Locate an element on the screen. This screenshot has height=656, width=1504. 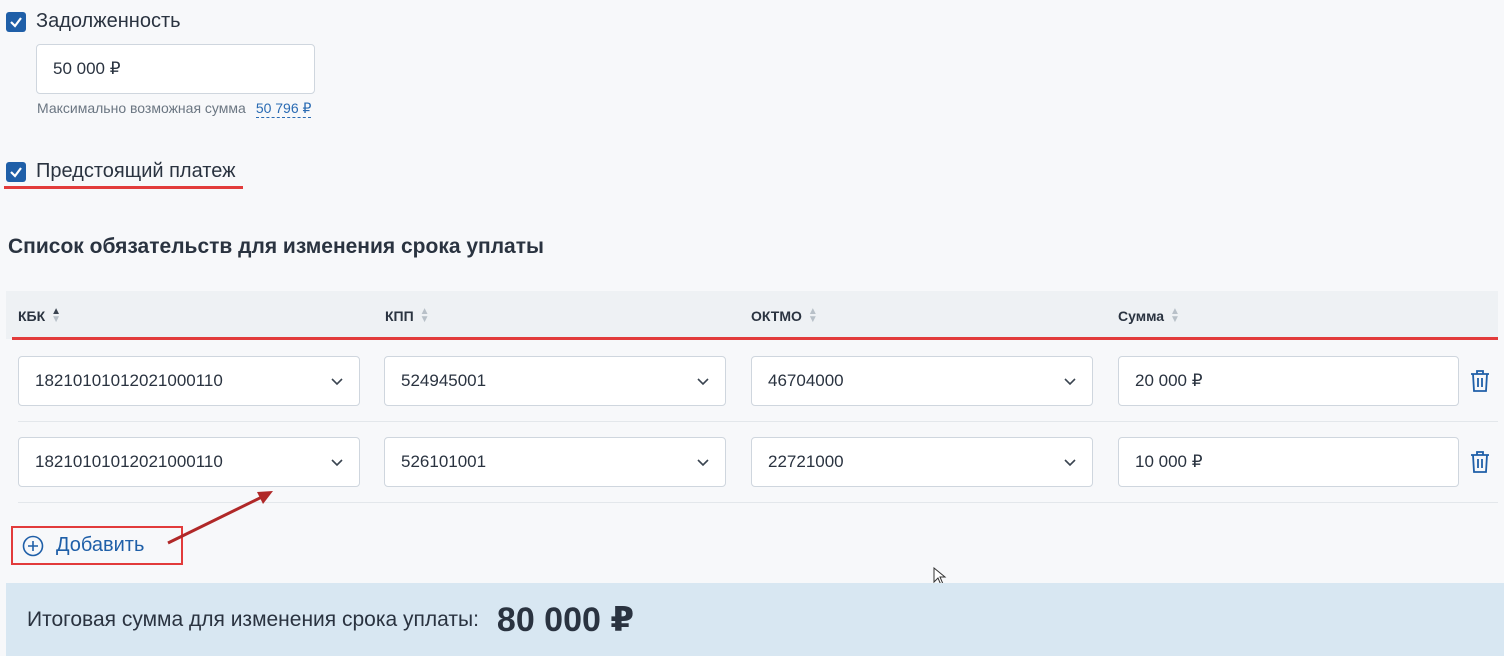
kpp-value: 524945001 is located at coordinates (444, 380).